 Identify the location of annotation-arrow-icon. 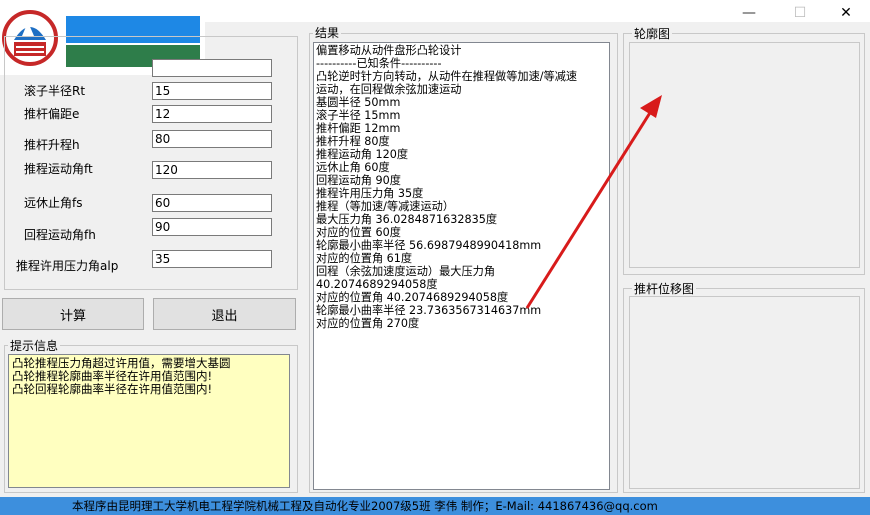
(593, 202).